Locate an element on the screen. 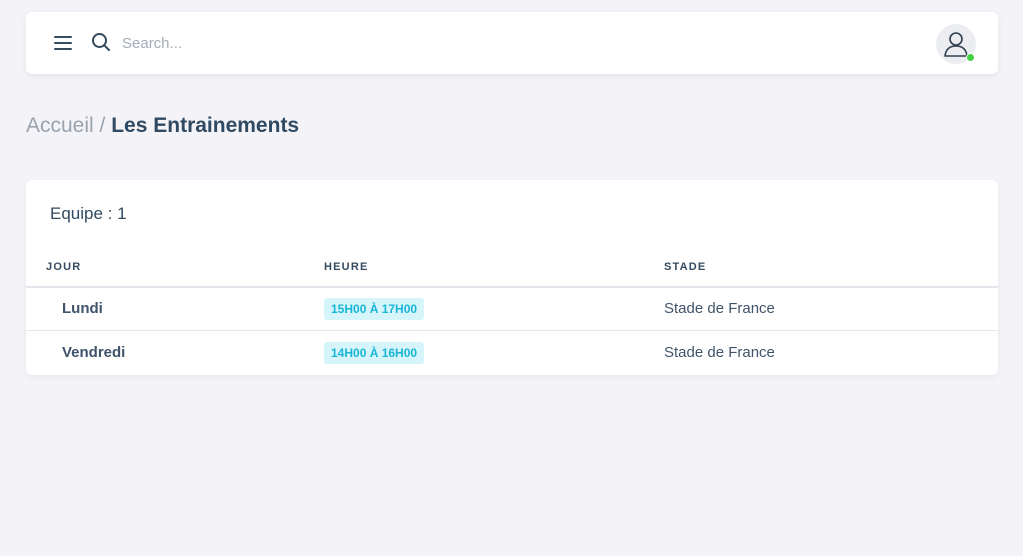  menu-icon is located at coordinates (63, 43).